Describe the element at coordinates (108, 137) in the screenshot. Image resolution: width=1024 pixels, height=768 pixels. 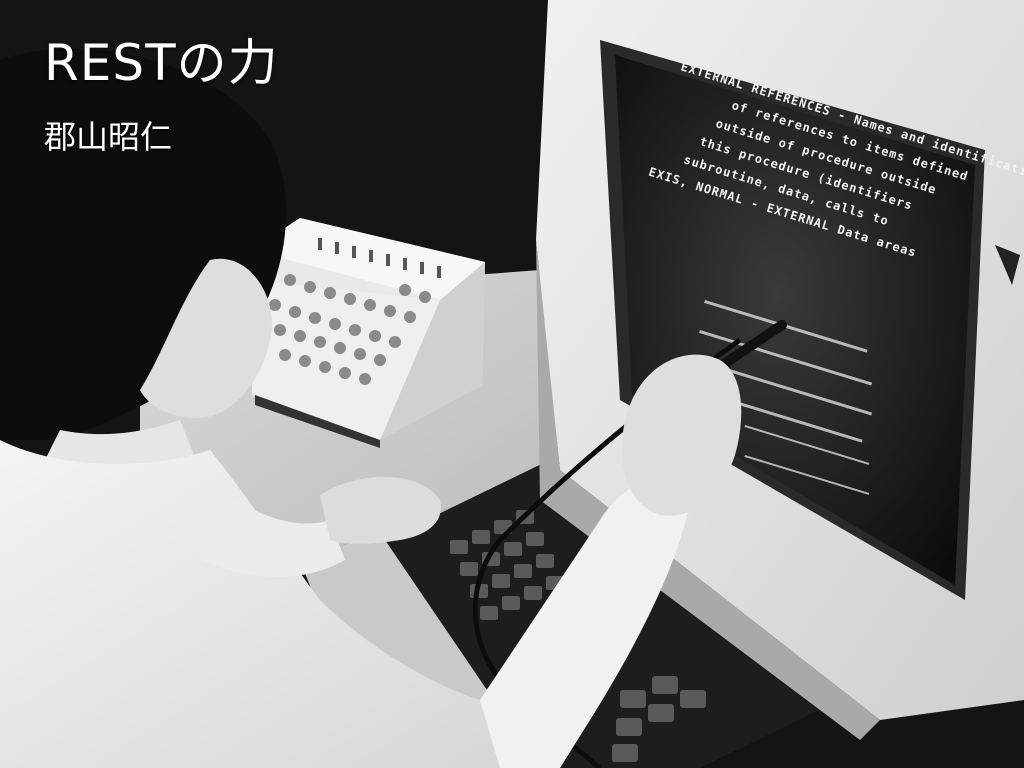
I see `slide-author: 郡山昭仁` at that location.